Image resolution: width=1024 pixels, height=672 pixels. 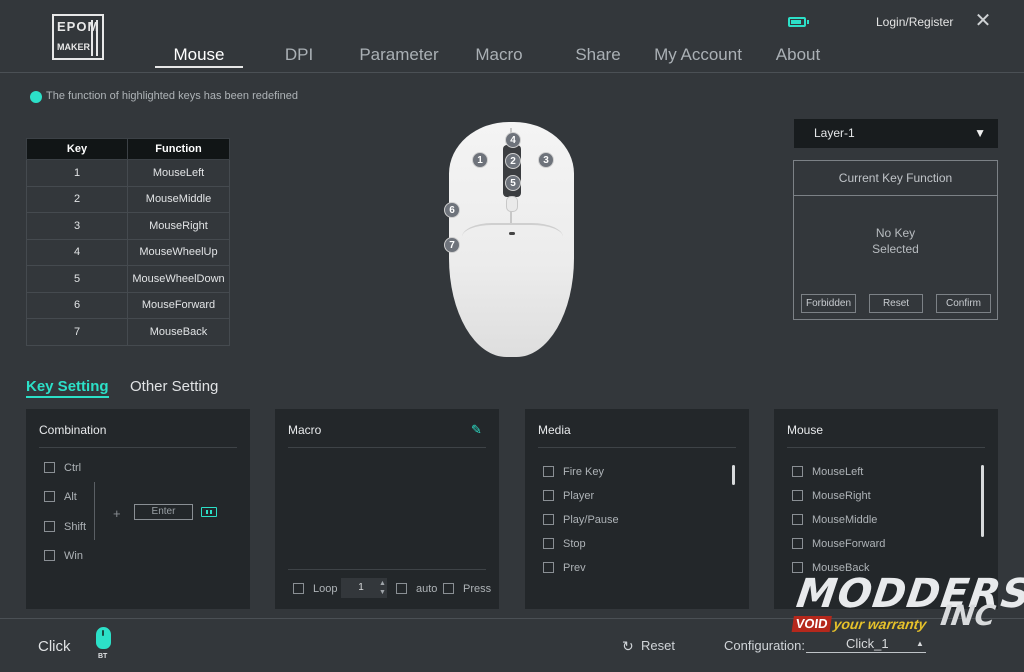 I want to click on key-cell: 5, so click(x=77, y=279).